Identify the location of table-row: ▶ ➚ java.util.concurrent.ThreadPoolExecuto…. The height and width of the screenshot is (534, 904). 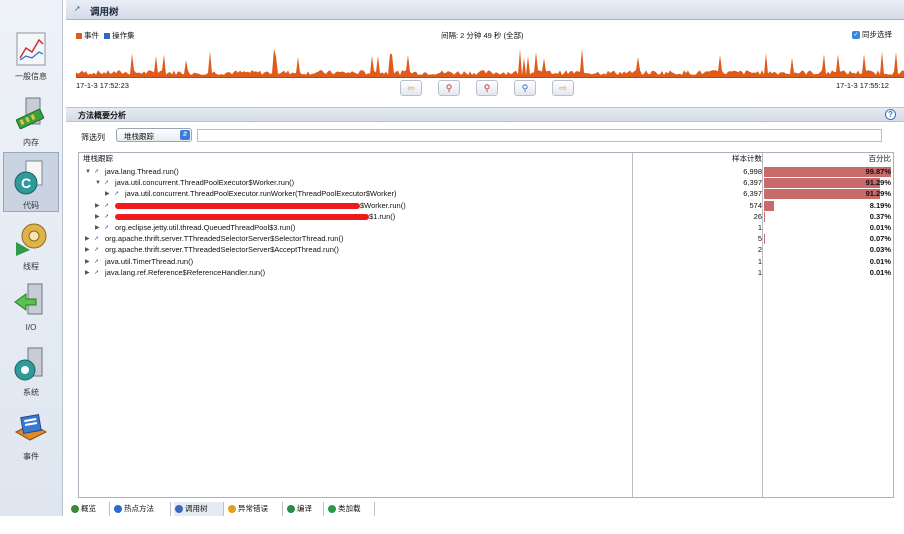
(486, 194).